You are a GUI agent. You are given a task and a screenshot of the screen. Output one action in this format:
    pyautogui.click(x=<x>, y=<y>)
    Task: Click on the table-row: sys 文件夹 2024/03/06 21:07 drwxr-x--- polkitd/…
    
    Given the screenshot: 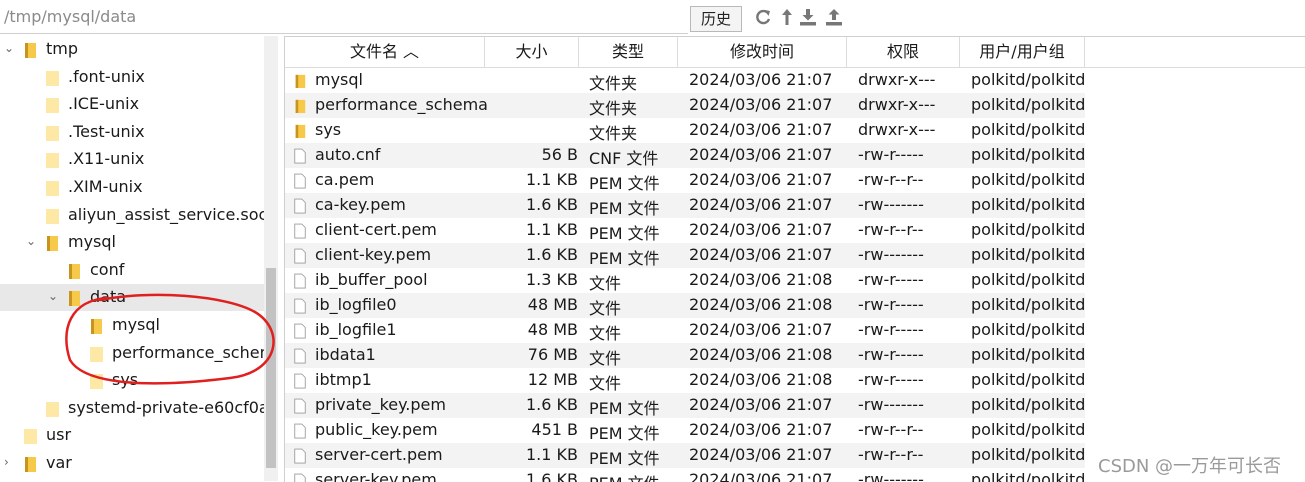 What is the action you would take?
    pyautogui.click(x=685, y=130)
    